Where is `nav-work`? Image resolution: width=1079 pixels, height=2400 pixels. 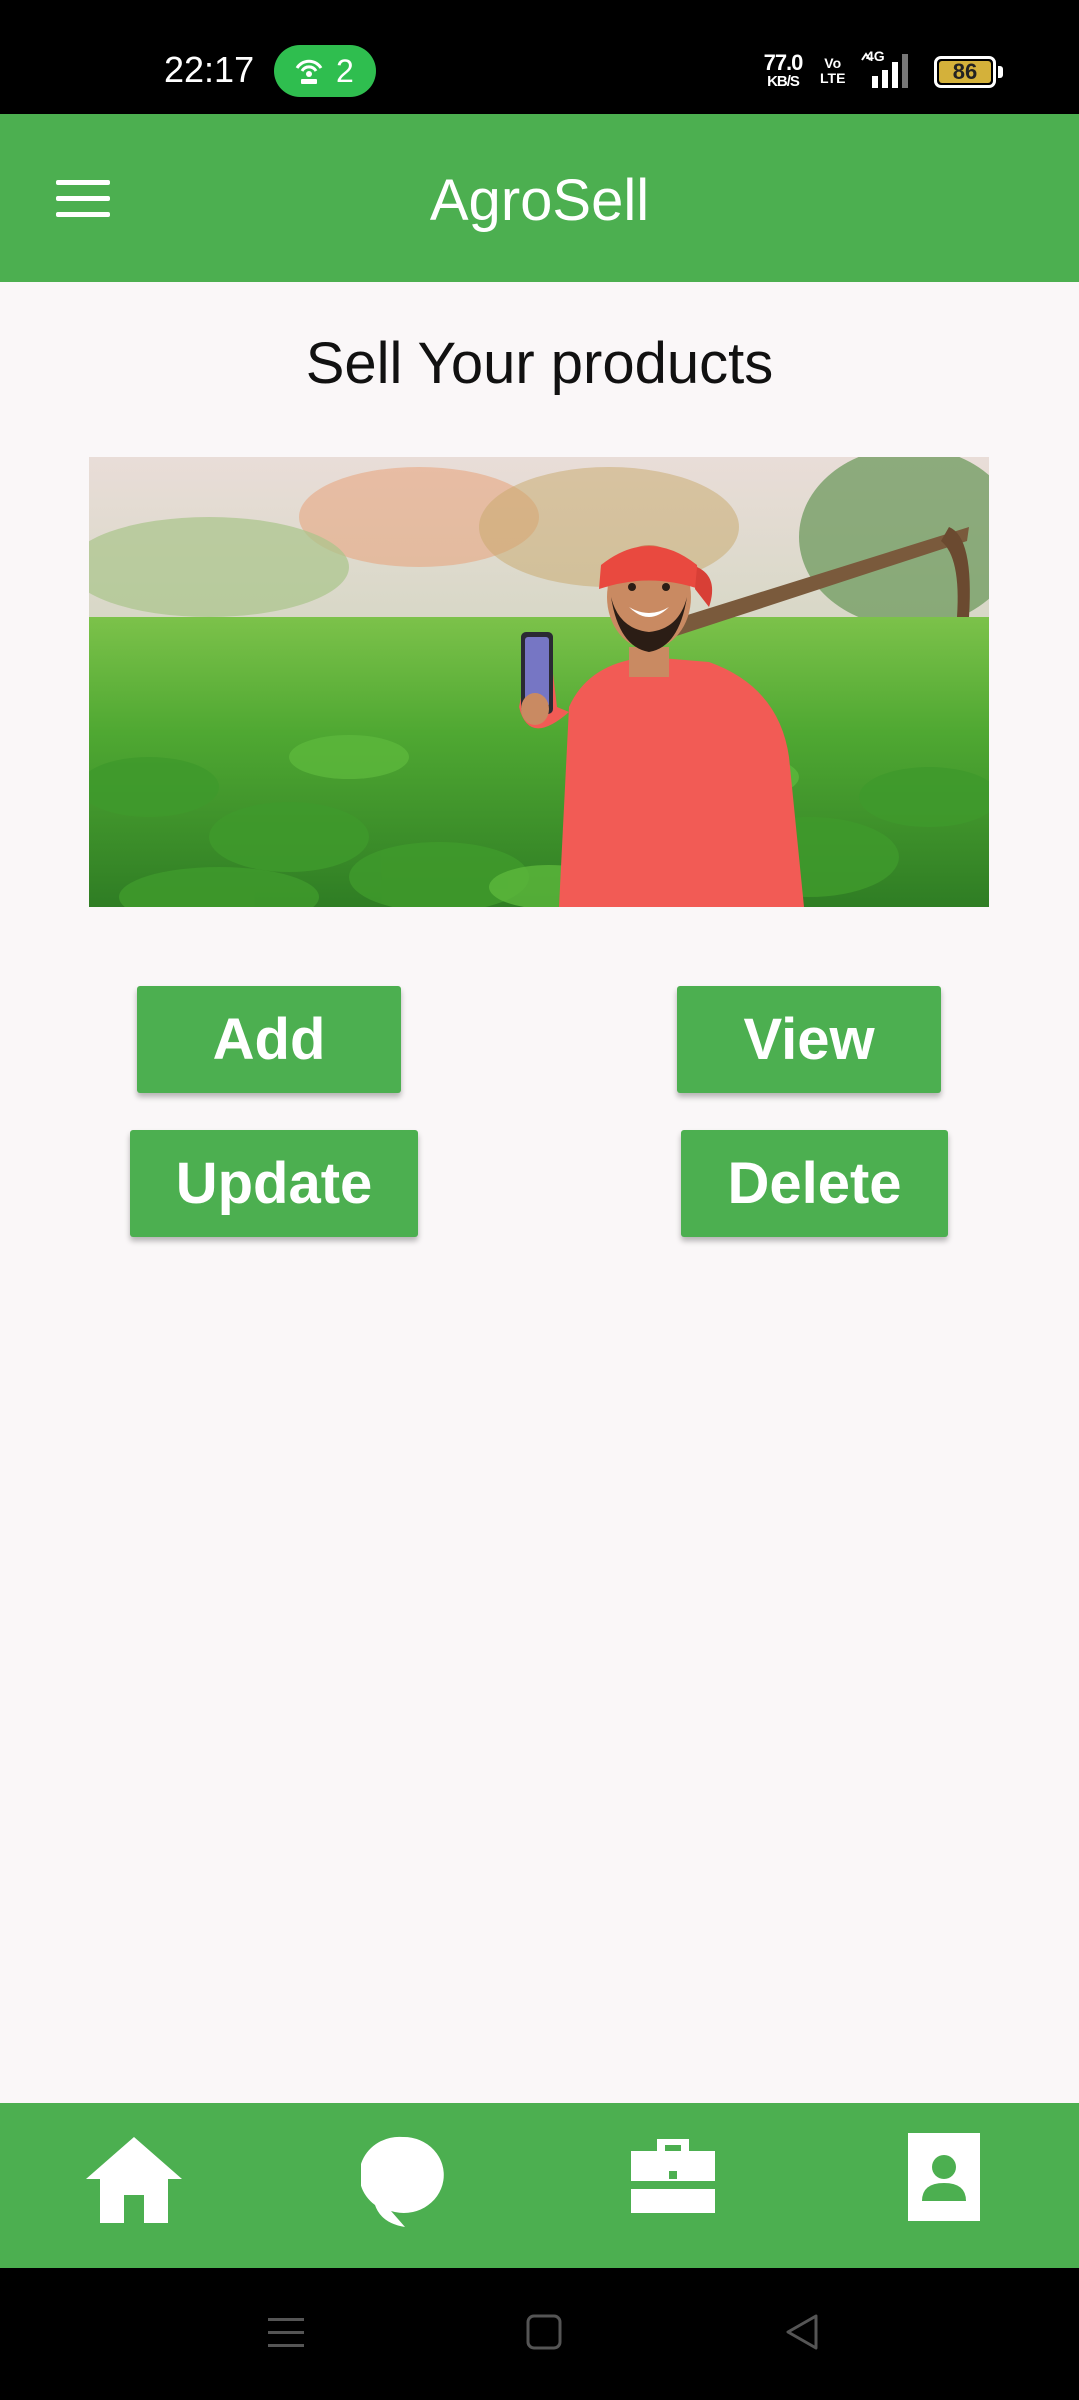
nav-work is located at coordinates (673, 2188).